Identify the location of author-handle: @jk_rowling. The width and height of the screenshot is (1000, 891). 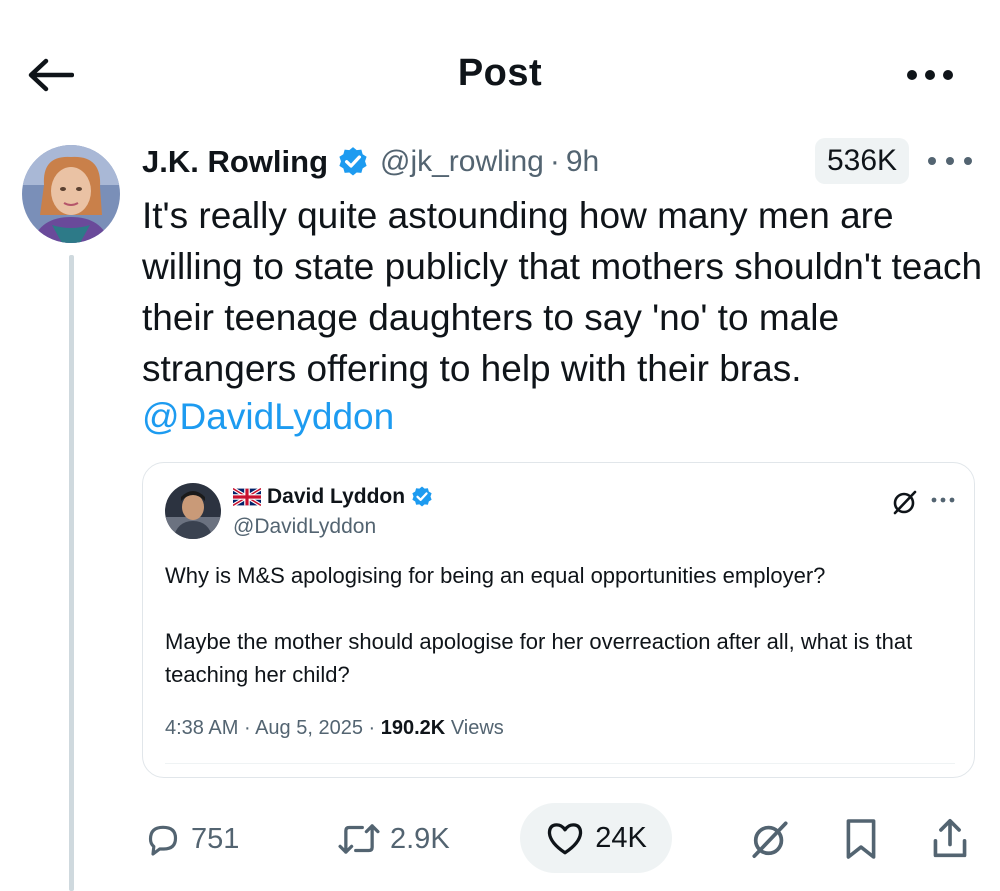
(462, 162).